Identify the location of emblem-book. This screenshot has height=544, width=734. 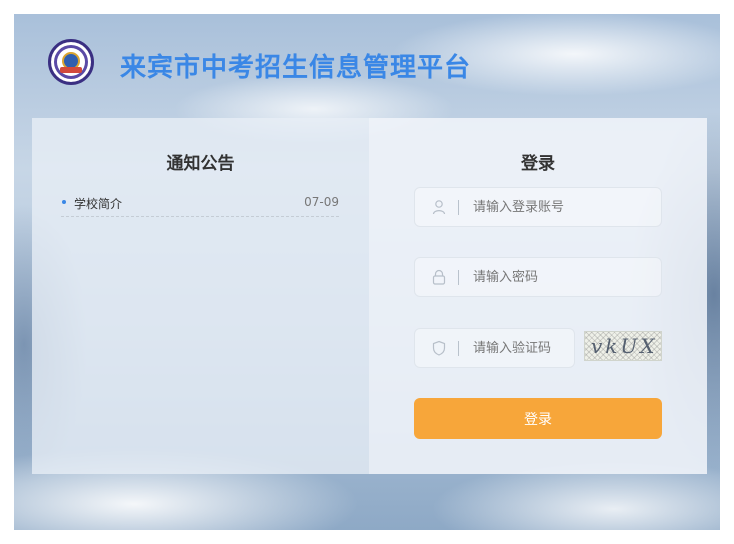
(71, 70).